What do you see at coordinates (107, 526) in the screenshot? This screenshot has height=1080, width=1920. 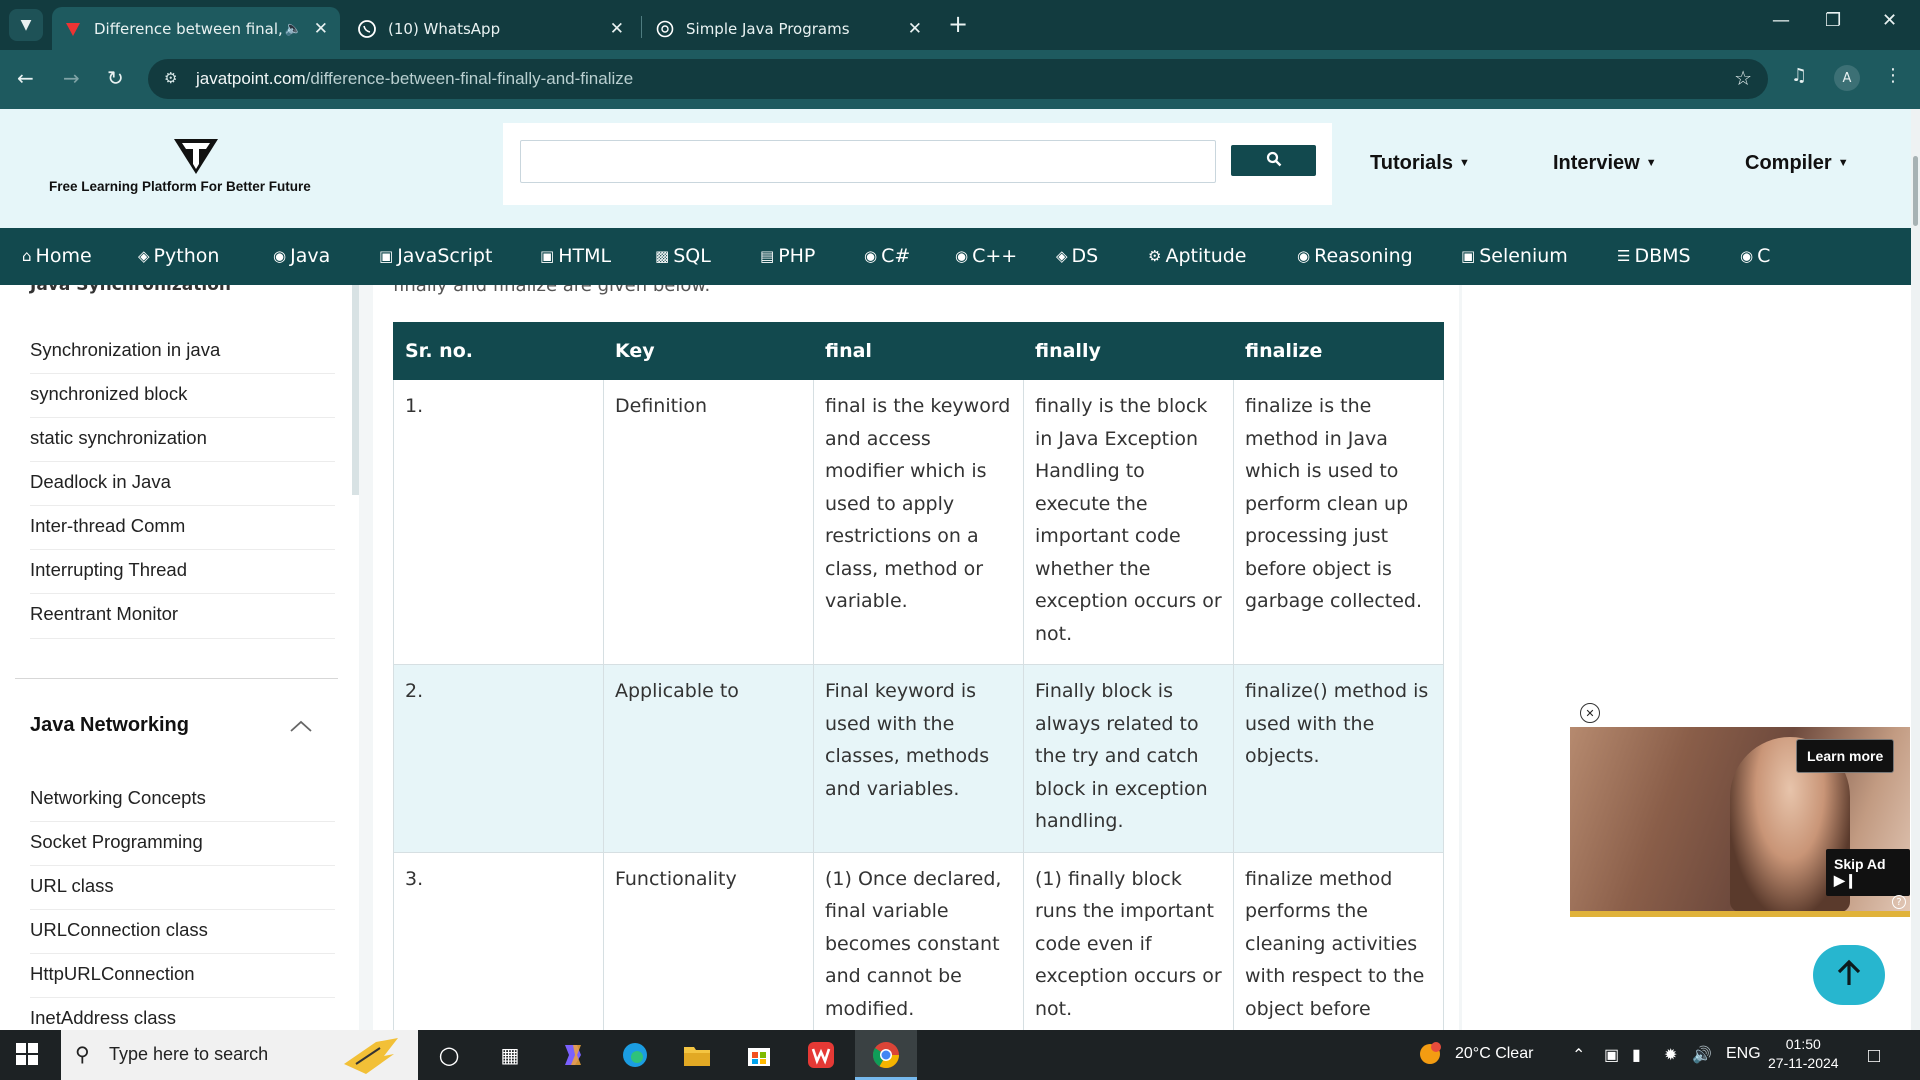 I see `sidebar-item-inter-thread: Inter-thread Comm` at bounding box center [107, 526].